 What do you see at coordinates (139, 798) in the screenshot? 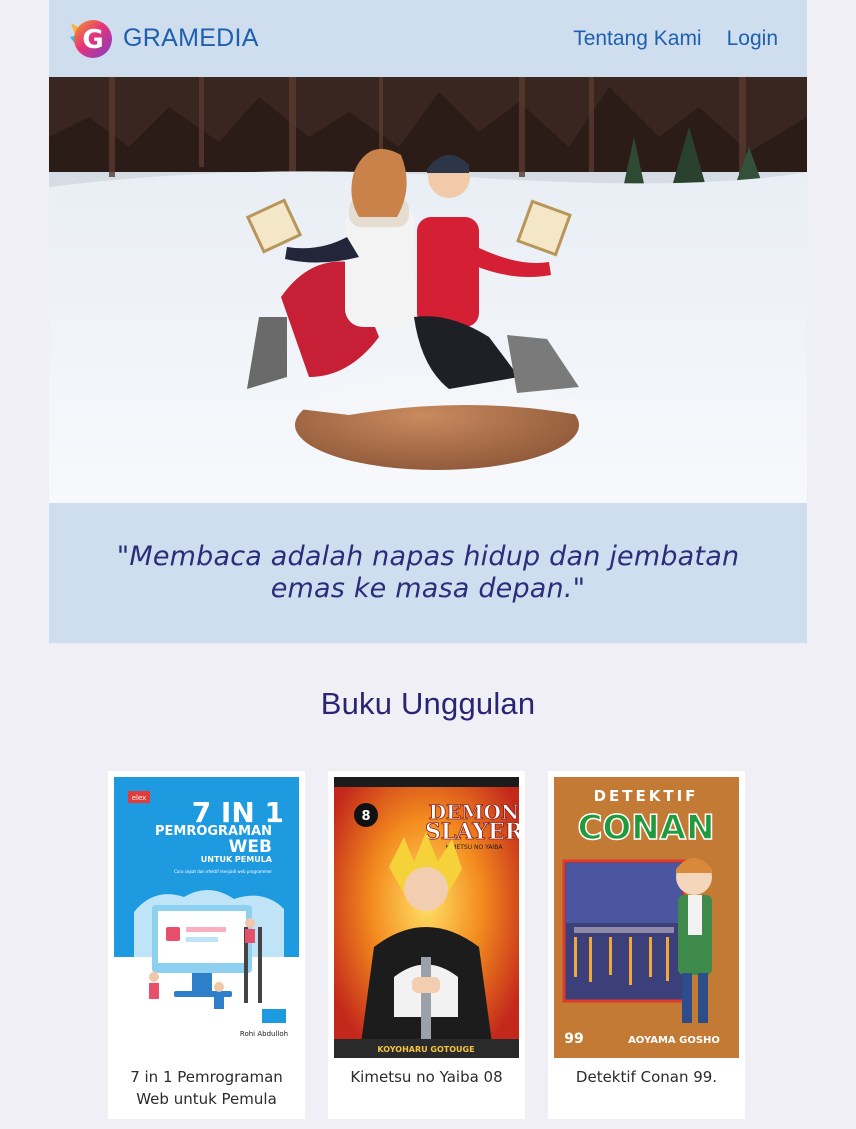
I see `svg-text: elex` at bounding box center [139, 798].